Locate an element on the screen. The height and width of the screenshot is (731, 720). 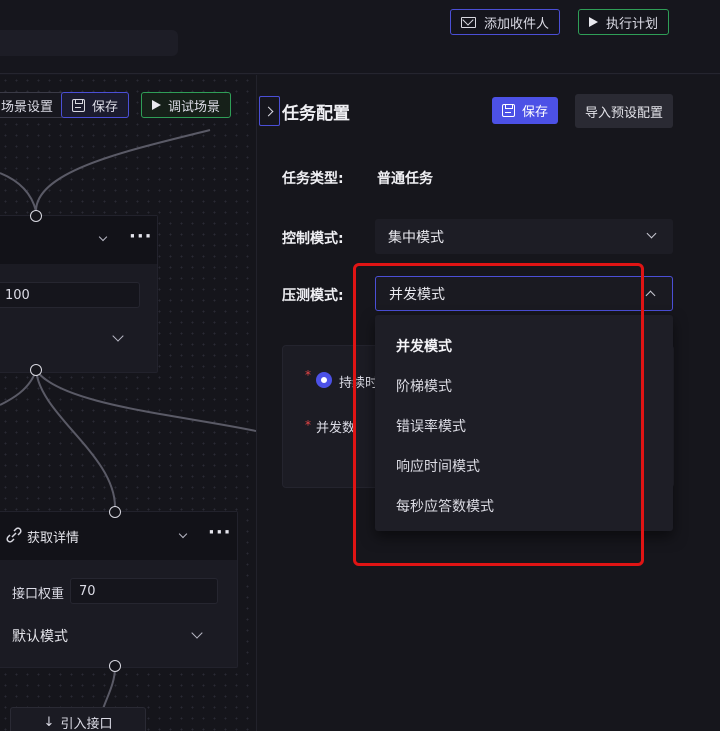
mail-icon is located at coordinates (468, 22).